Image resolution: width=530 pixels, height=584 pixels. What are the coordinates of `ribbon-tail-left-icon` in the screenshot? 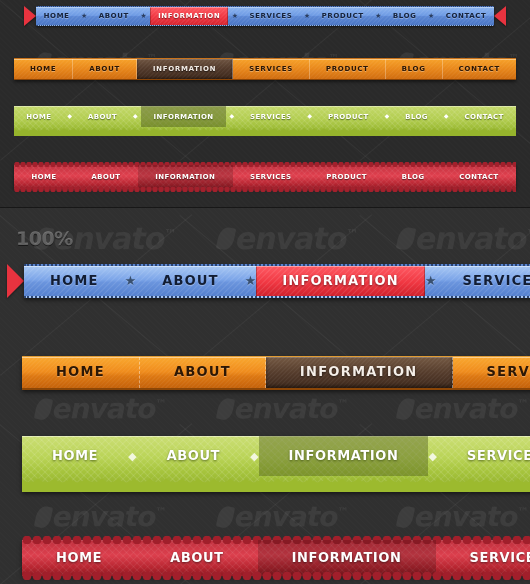 It's located at (15, 281).